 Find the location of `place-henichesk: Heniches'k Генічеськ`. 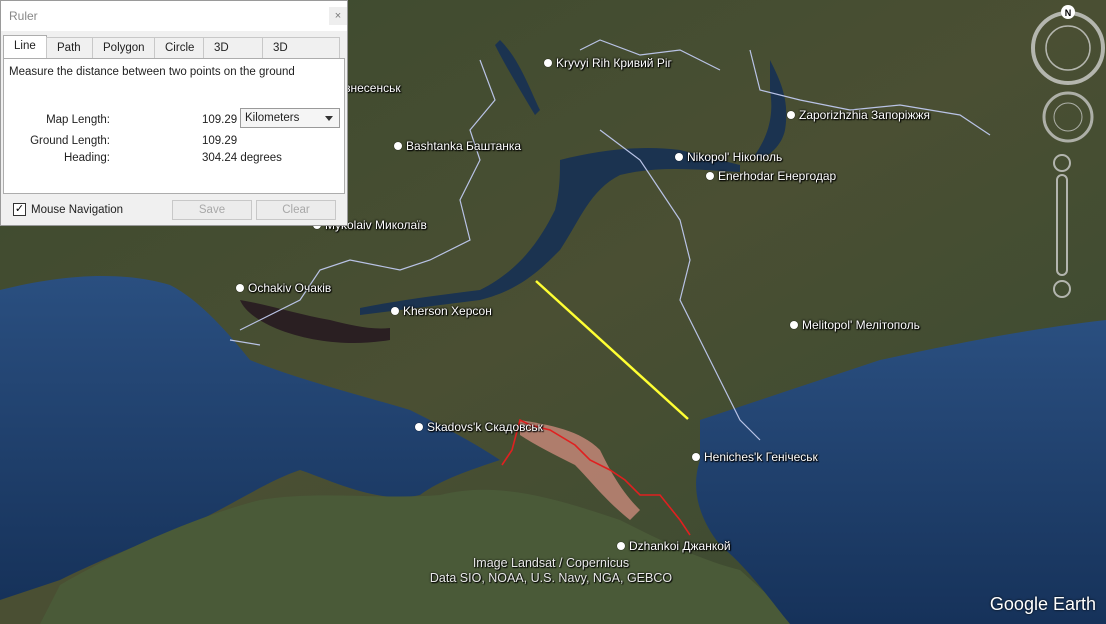

place-henichesk: Heniches'k Генічеськ is located at coordinates (755, 457).